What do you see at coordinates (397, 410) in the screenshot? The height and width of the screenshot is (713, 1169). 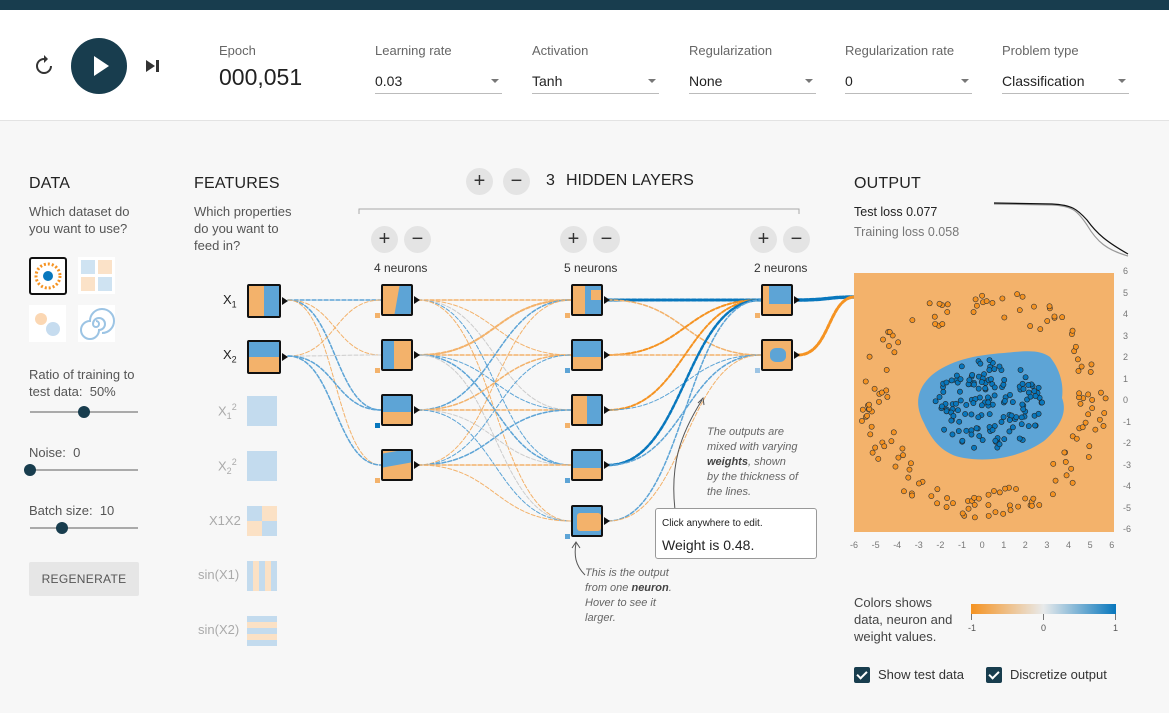 I see `neuron-l1-n3` at bounding box center [397, 410].